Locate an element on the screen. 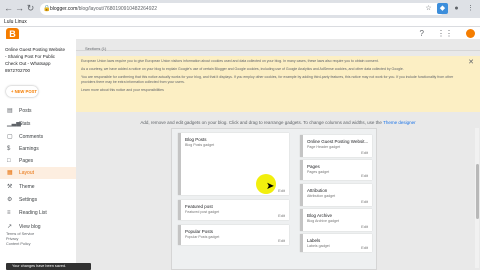 Image resolution: width=480 pixels, height=270 pixels. sidebar-item-label: Pages is located at coordinates (26, 161).